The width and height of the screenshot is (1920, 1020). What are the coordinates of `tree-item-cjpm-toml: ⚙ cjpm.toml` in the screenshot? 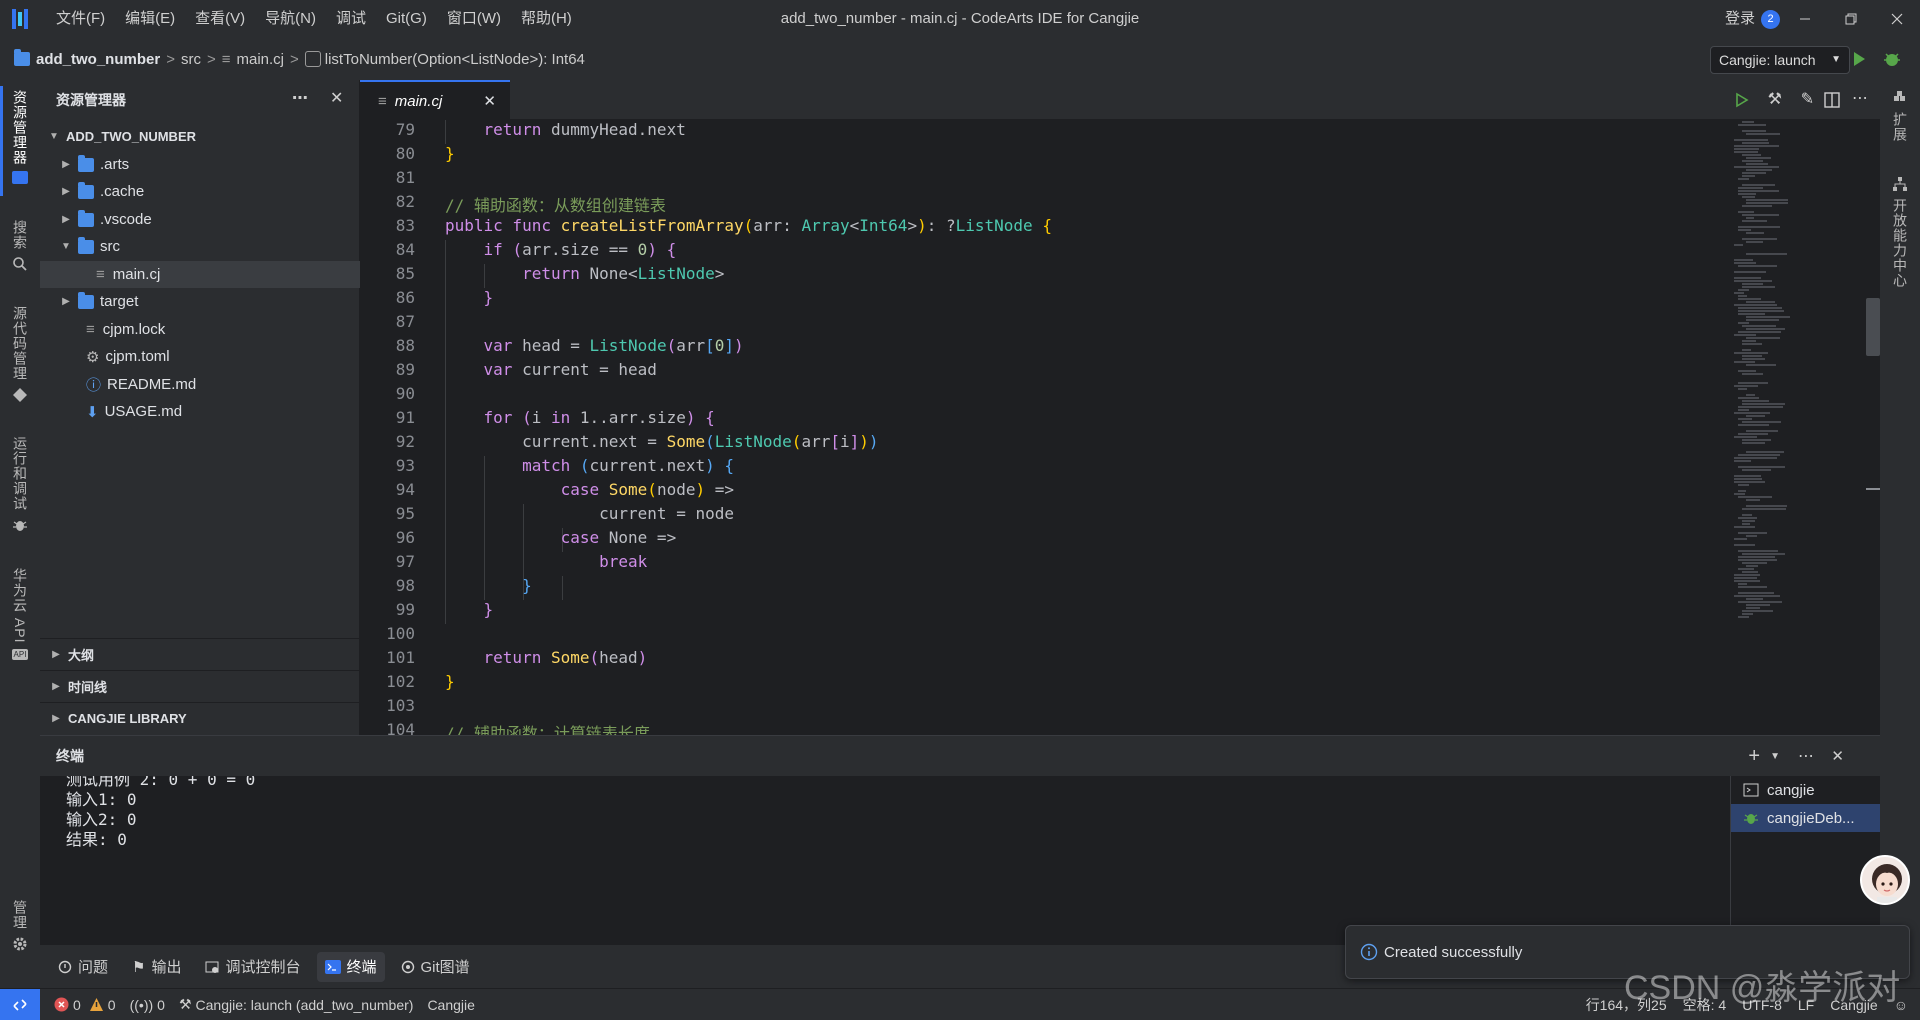 It's located at (200, 356).